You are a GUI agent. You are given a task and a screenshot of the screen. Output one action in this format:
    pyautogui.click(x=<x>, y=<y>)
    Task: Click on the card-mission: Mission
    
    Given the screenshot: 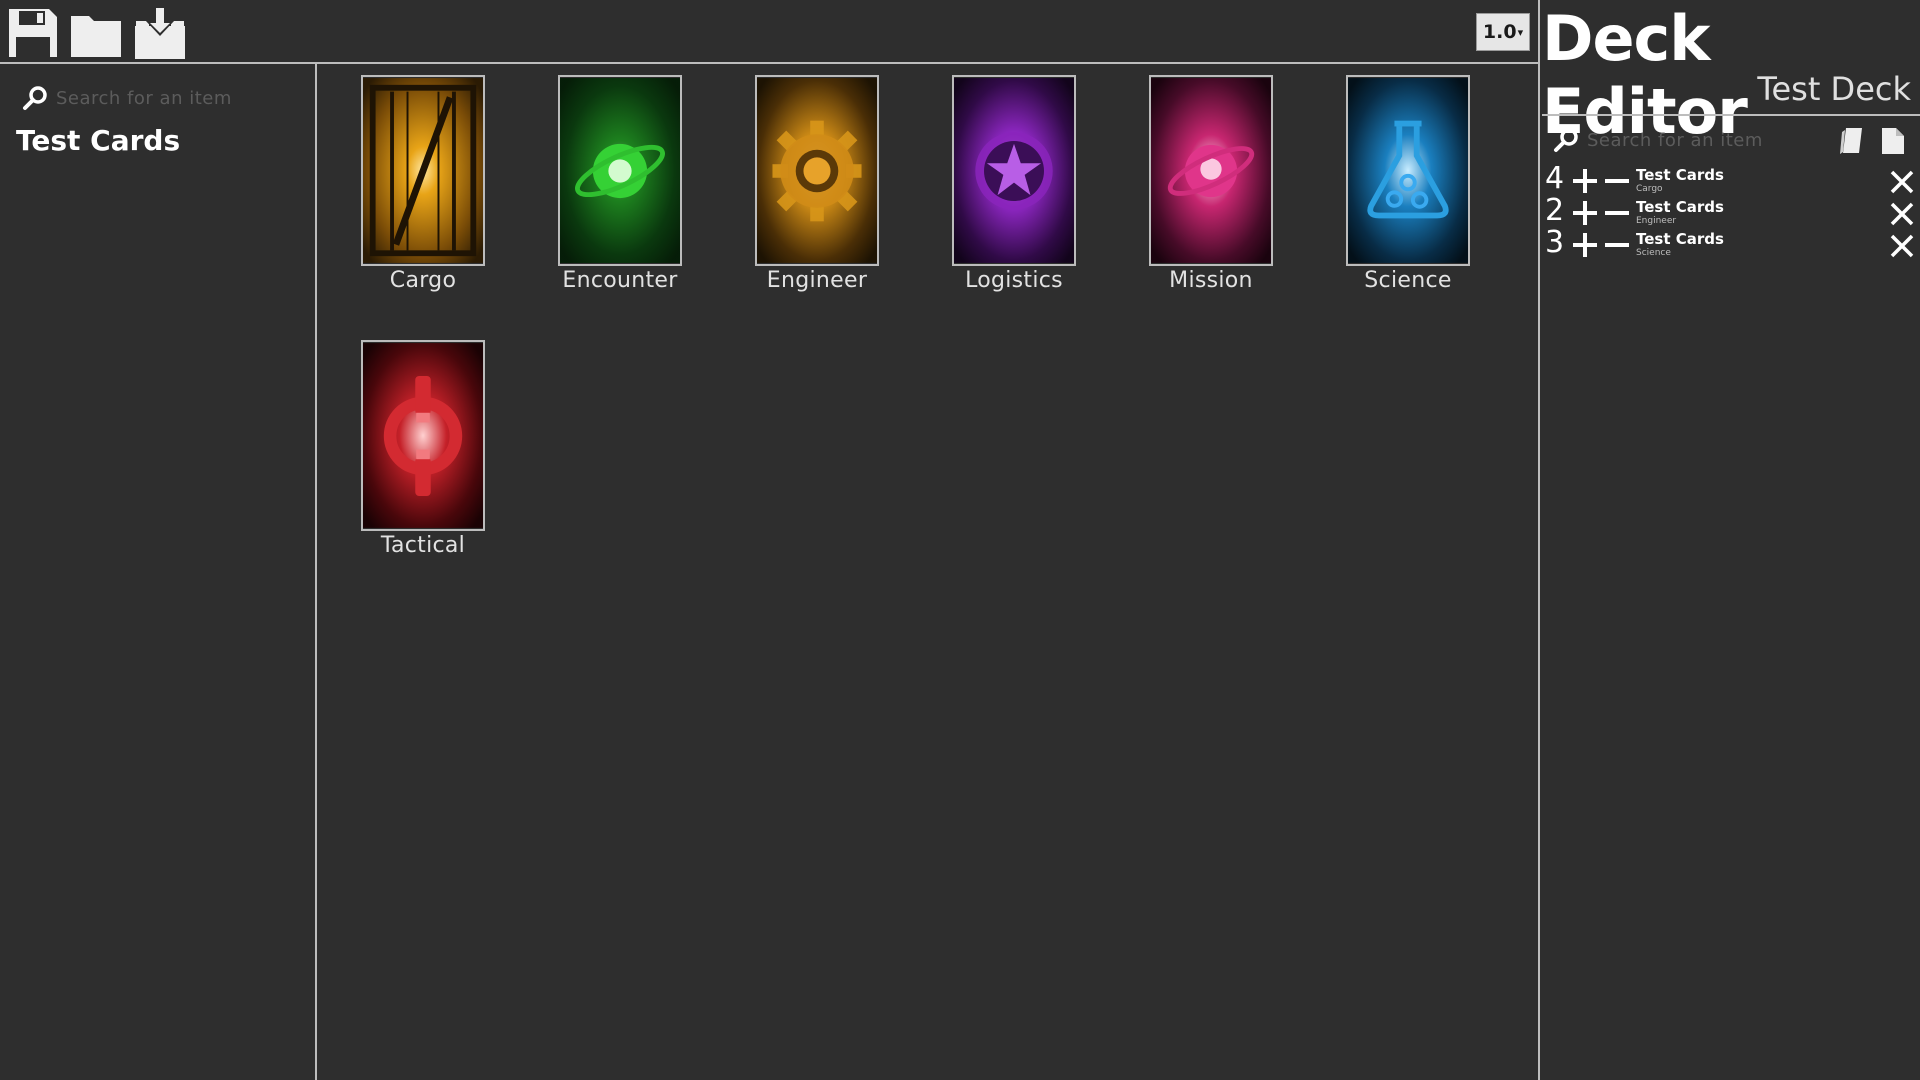 What is the action you would take?
    pyautogui.click(x=1211, y=184)
    